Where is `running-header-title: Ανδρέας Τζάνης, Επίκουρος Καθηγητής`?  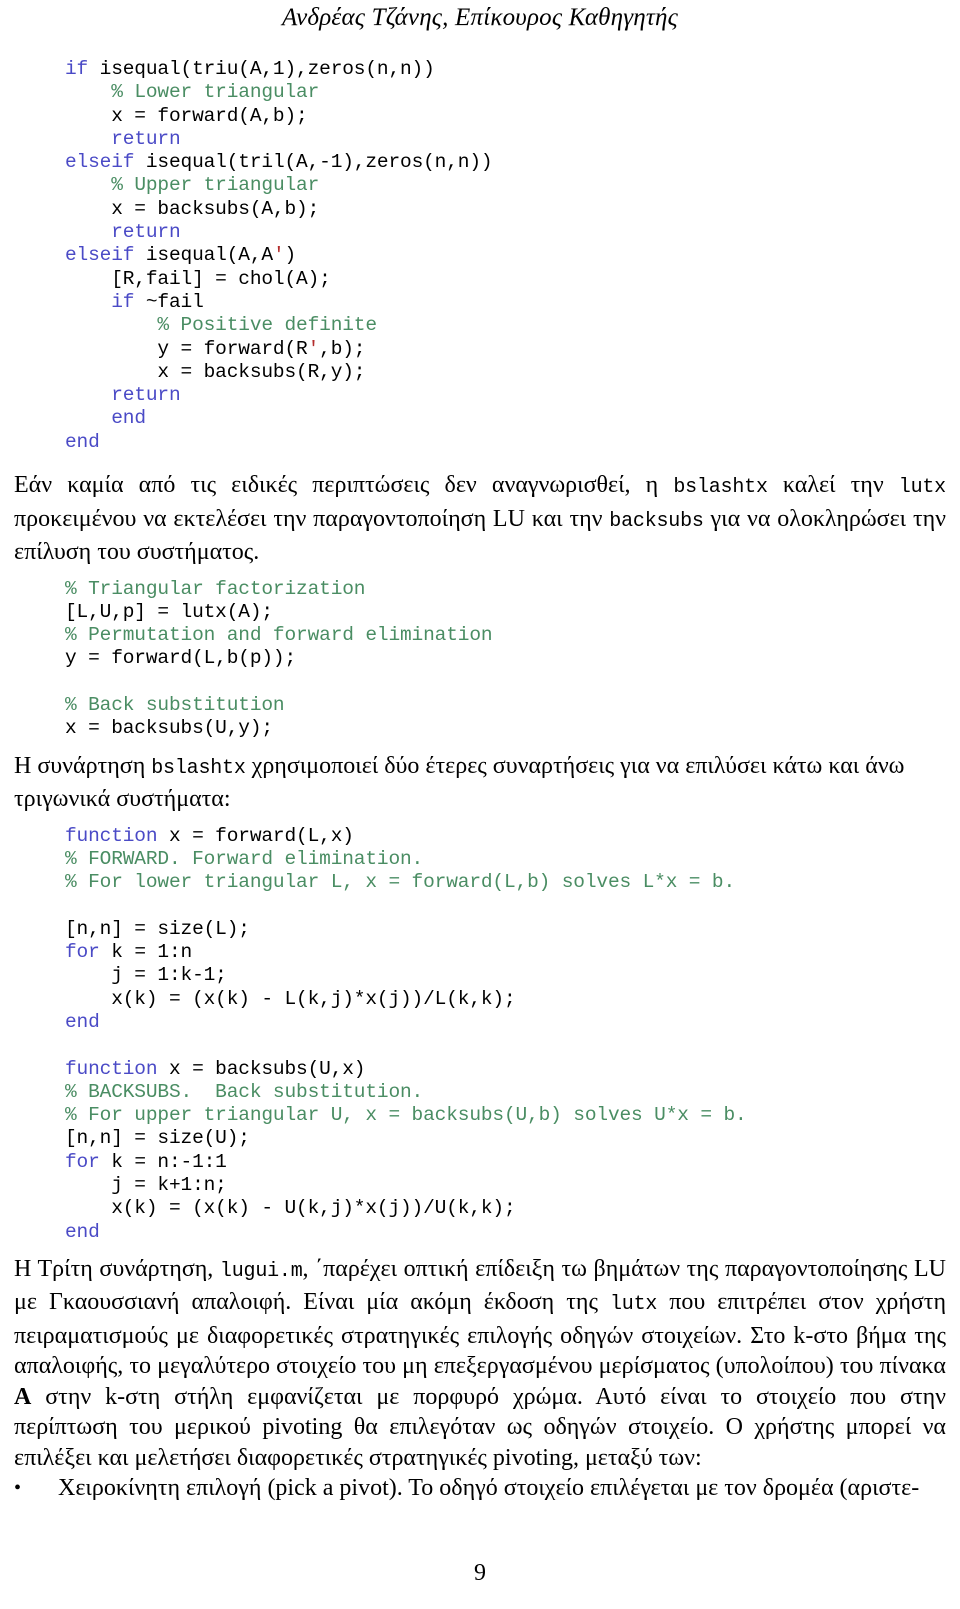
running-header-title: Ανδρέας Τζάνης, Επίκουρος Καθηγητής is located at coordinates (480, 17).